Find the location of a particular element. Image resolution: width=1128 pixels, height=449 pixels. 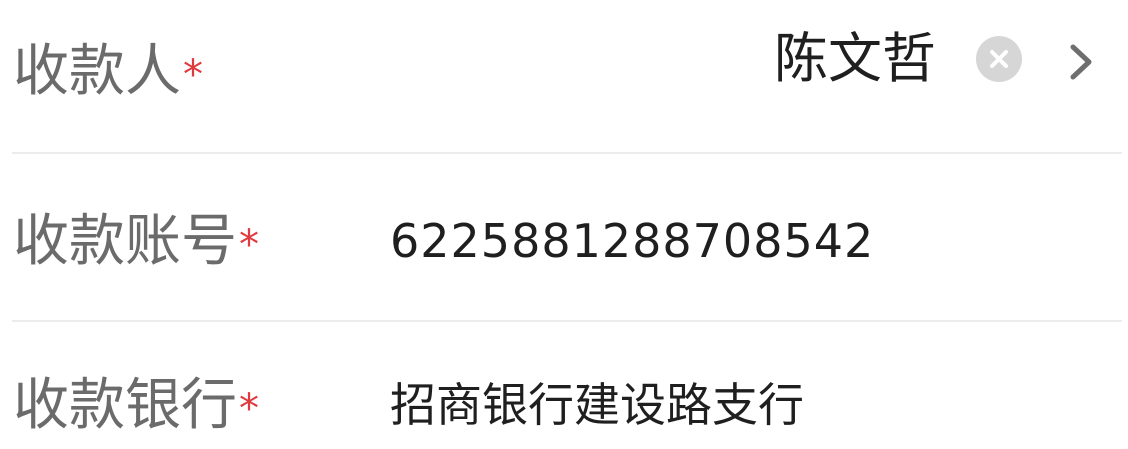

clear-icon is located at coordinates (999, 59).